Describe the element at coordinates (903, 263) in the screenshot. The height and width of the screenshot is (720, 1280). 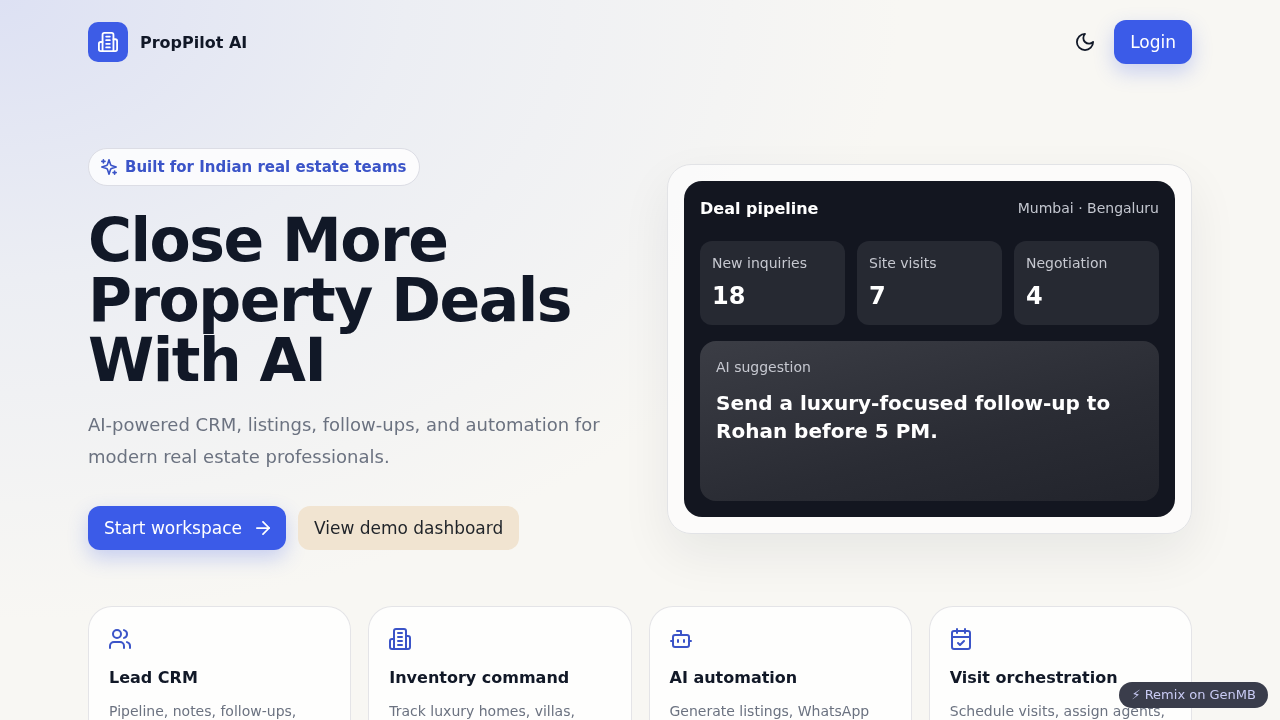
I see `stat-label: Site visits` at that location.